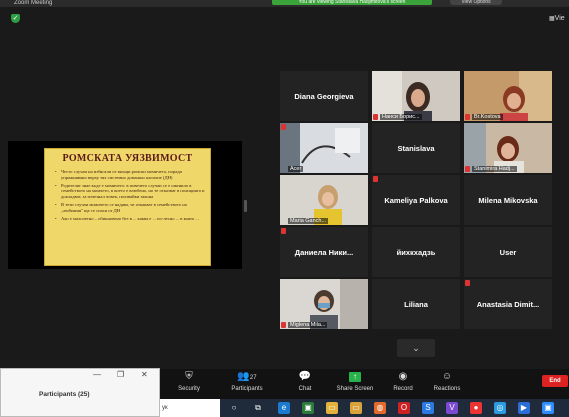  Describe the element at coordinates (380, 408) in the screenshot. I see `firefox-icon: ◍` at that location.